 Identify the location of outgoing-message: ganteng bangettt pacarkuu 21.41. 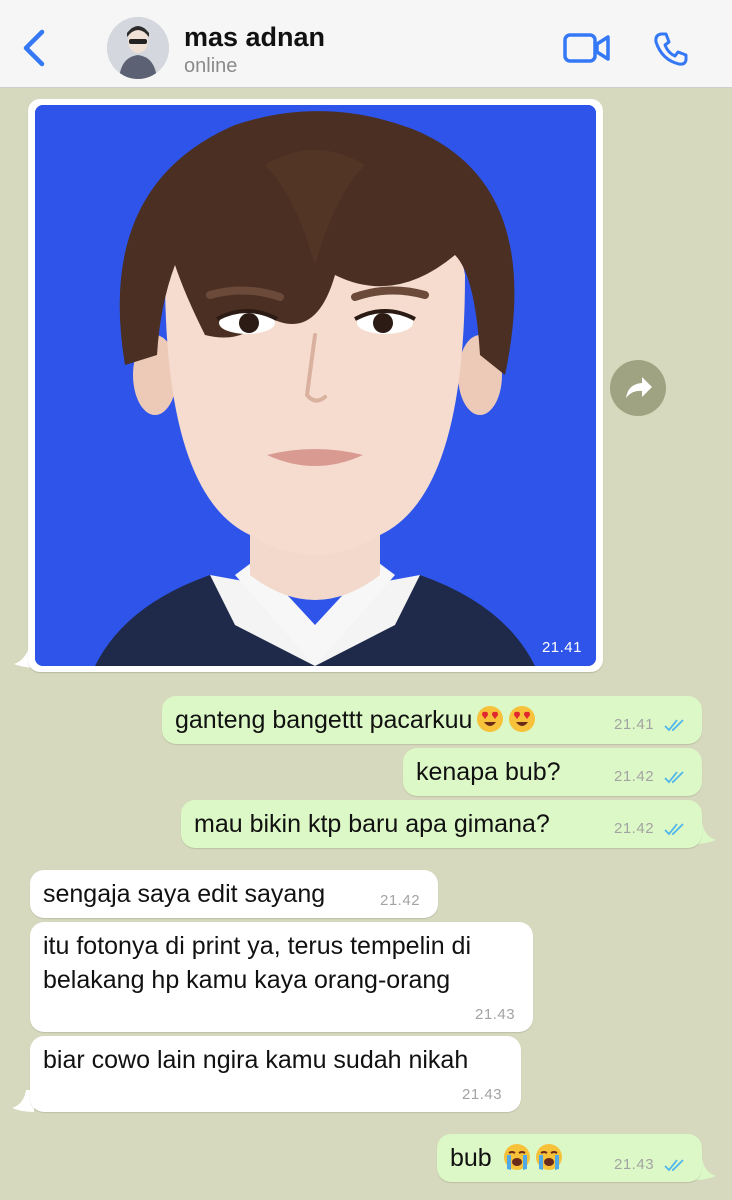
(432, 720).